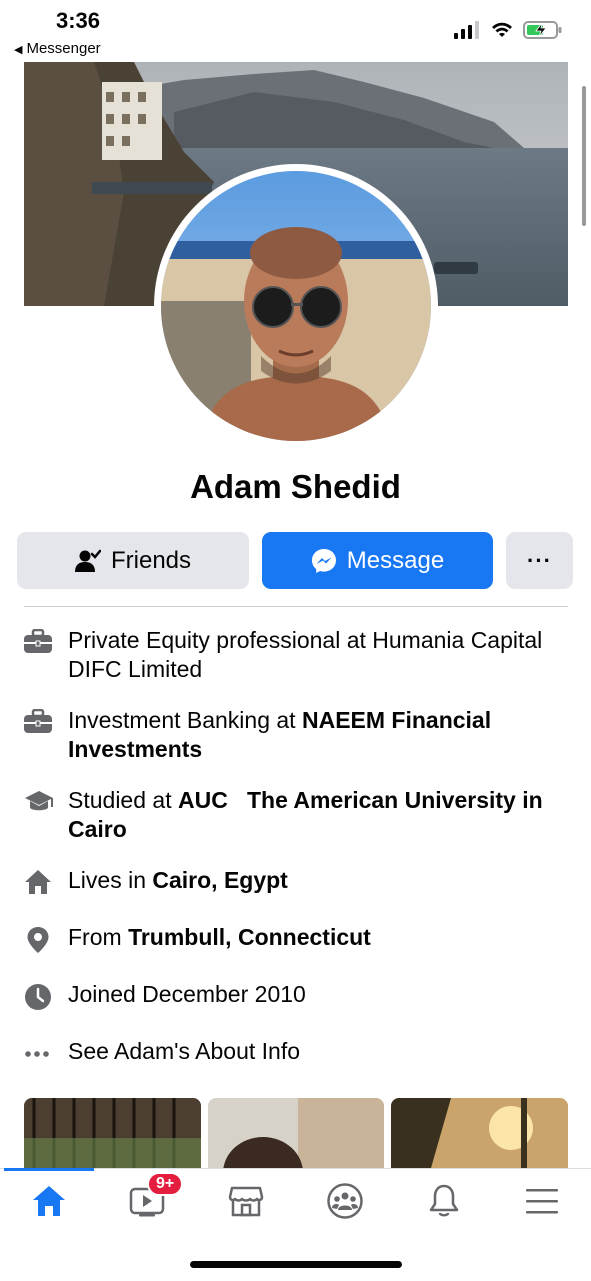  Describe the element at coordinates (296, 306) in the screenshot. I see `profile-picture` at that location.